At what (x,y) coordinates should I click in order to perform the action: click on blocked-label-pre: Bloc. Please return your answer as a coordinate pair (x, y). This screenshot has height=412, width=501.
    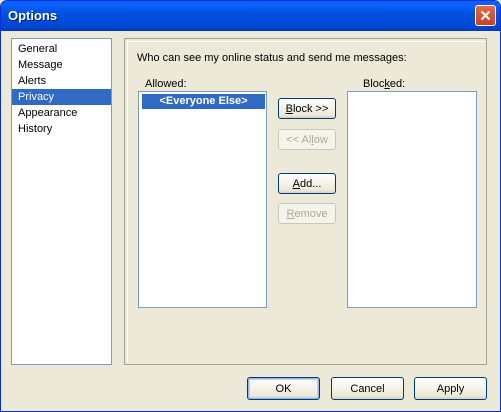
    Looking at the image, I should click on (374, 84).